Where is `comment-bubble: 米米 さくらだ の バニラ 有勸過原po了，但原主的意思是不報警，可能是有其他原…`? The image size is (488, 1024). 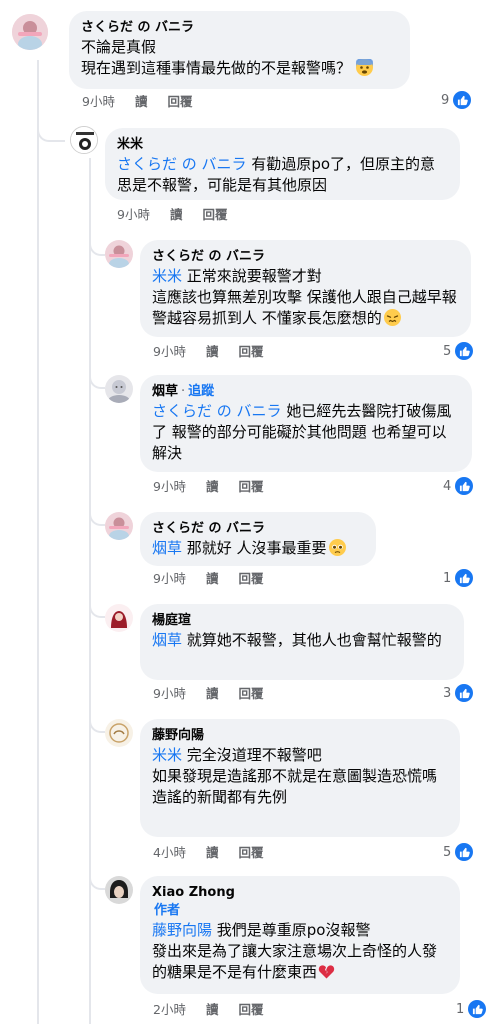
comment-bubble: 米米 さくらだ の バニラ 有勸過原po了，但原主的意思是不報警，可能是有其他原… is located at coordinates (282, 164).